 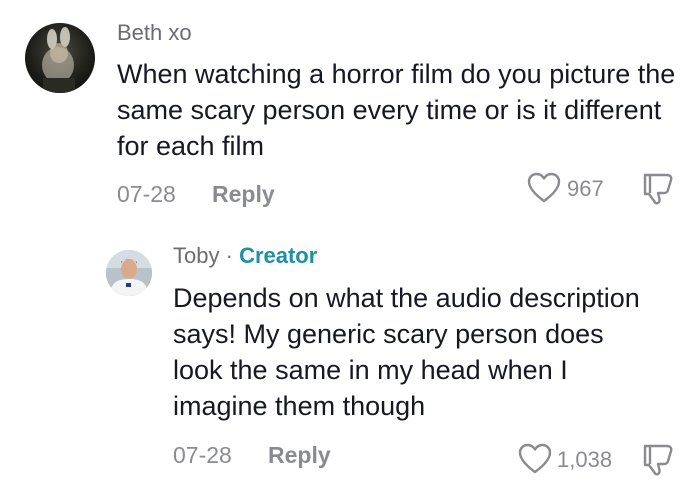 What do you see at coordinates (585, 188) in the screenshot?
I see `like-count: 967` at bounding box center [585, 188].